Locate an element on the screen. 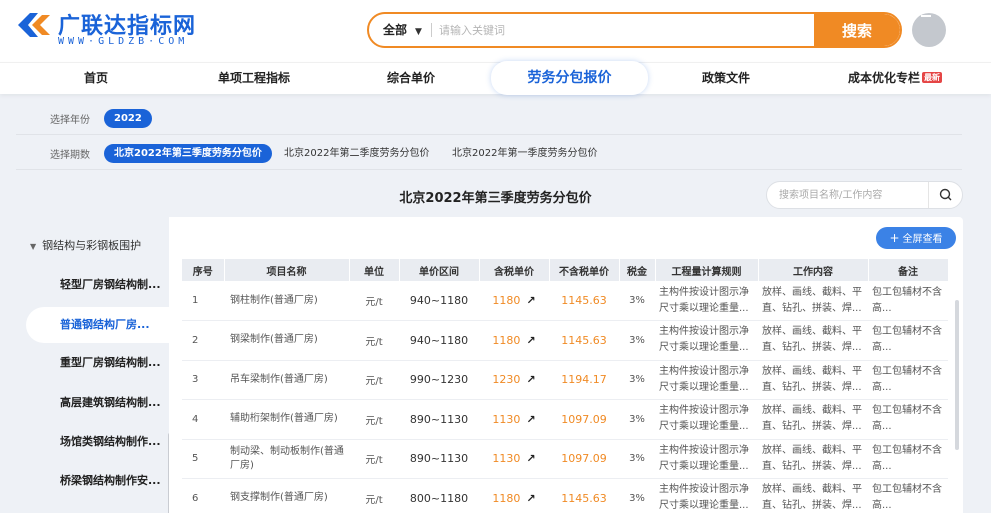  nav-labor-subcontract-label: 劳务分包报价 is located at coordinates (569, 78).